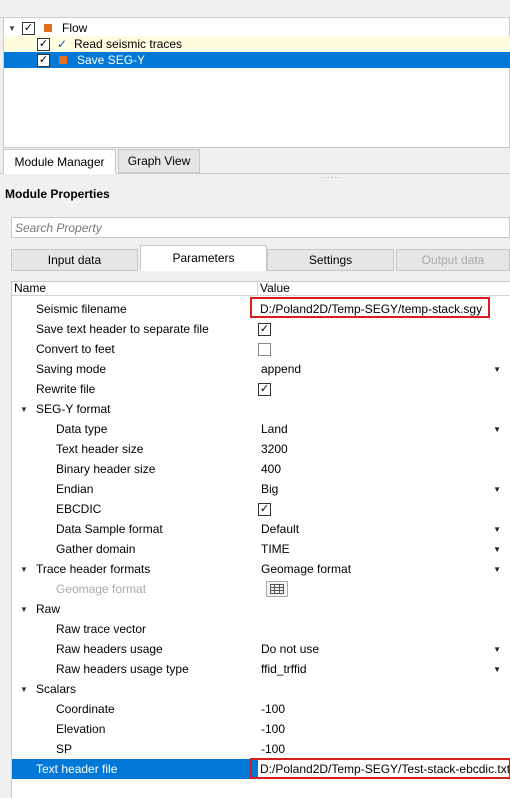  Describe the element at coordinates (453, 260) in the screenshot. I see `tab-output-data: Output data` at that location.